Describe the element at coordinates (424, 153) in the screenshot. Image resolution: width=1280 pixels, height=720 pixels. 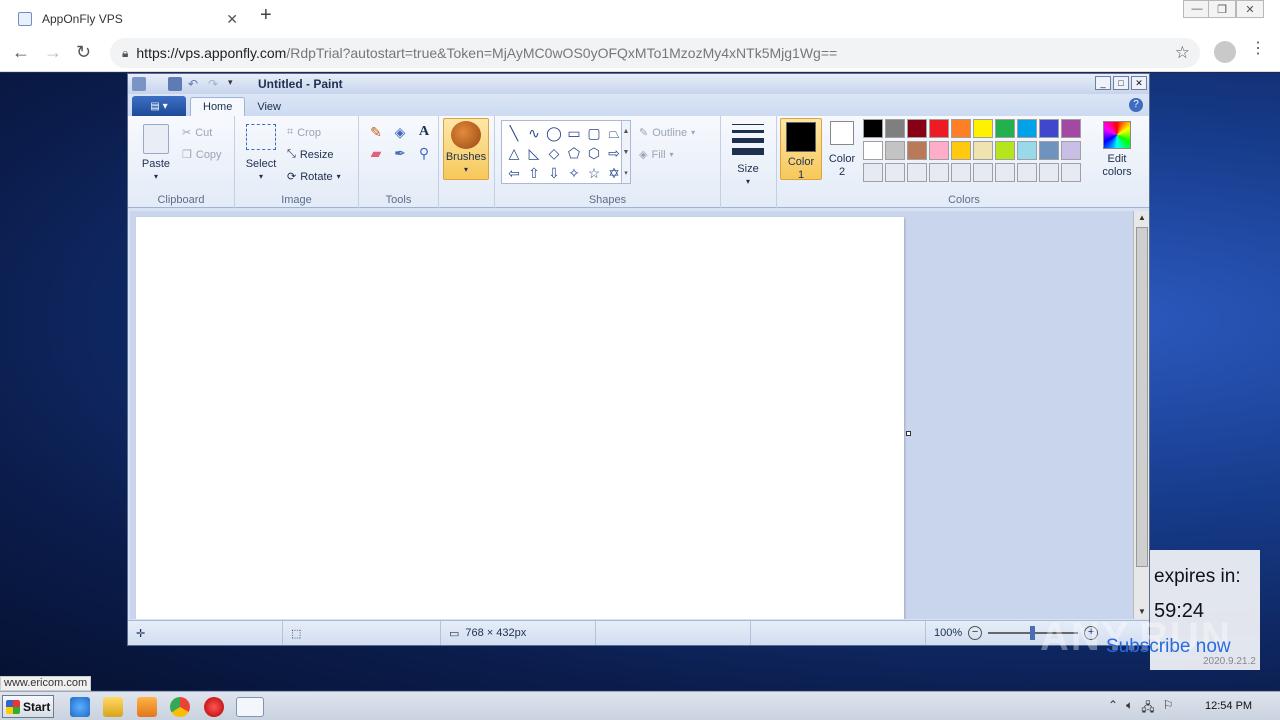
I see `magnifier-icon: ⚲` at that location.